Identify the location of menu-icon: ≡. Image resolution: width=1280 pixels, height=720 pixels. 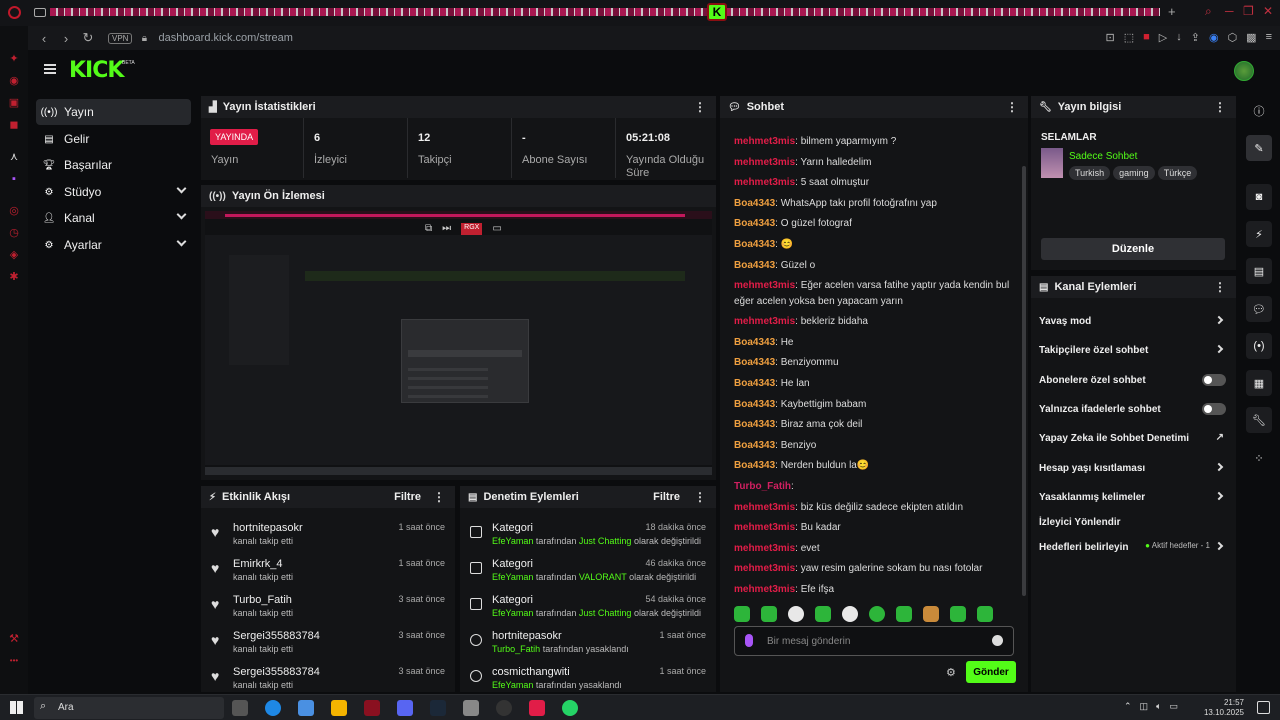
(1269, 37).